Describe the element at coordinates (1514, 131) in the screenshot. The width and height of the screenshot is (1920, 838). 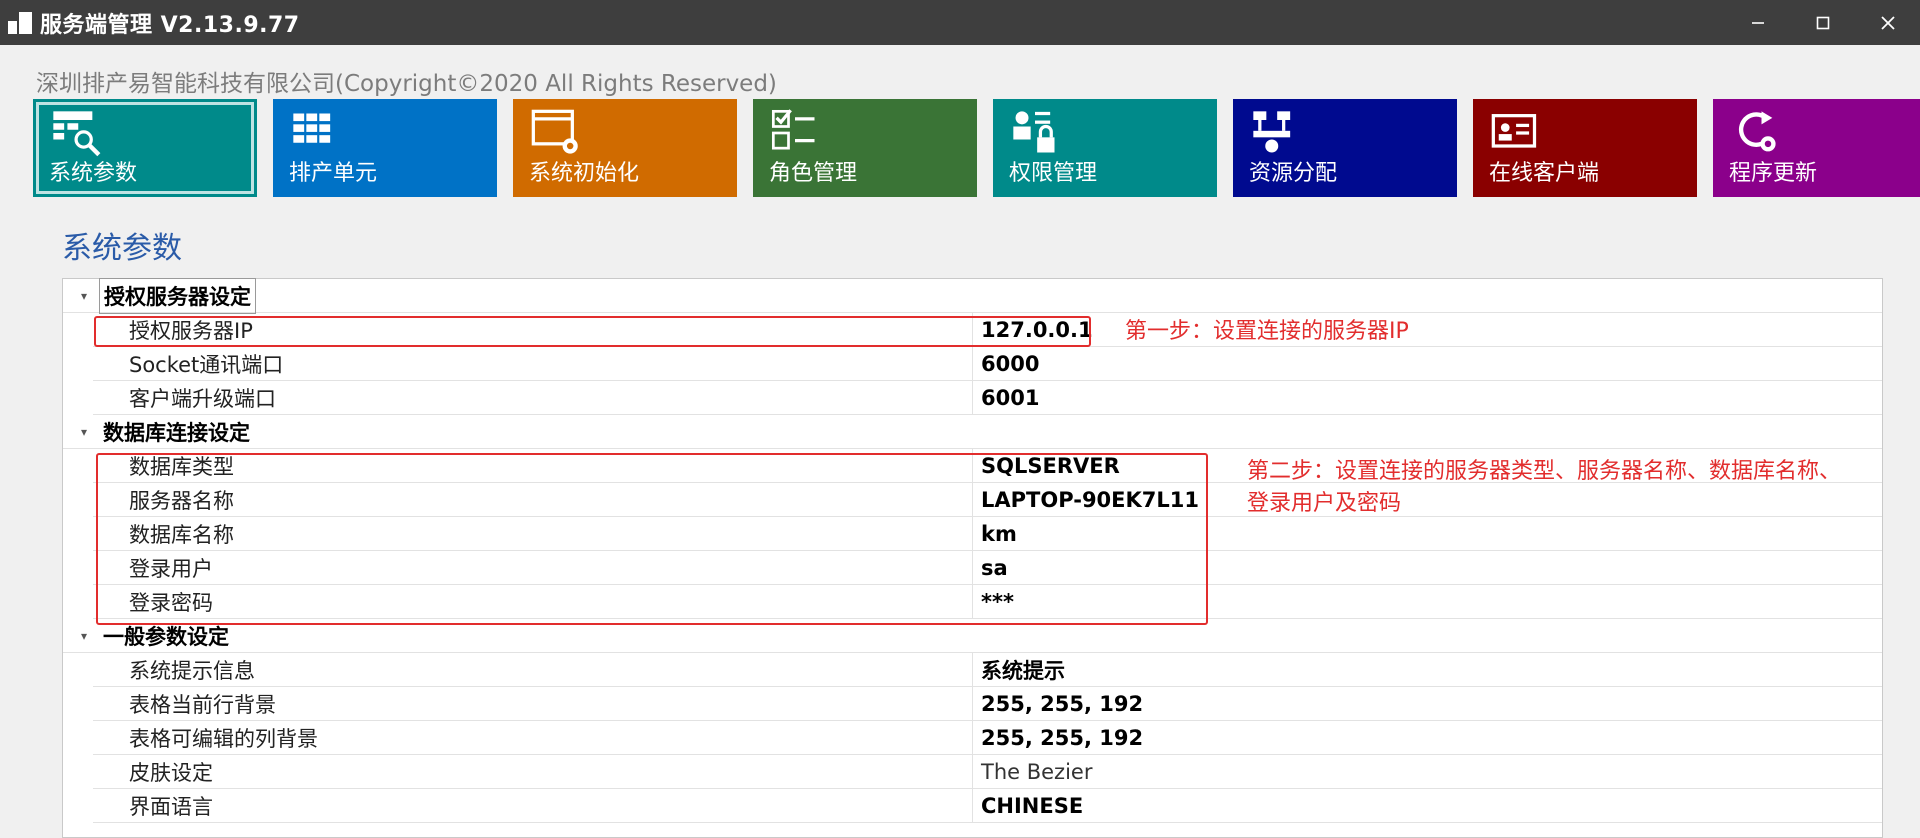
I see `id-card-icon` at that location.